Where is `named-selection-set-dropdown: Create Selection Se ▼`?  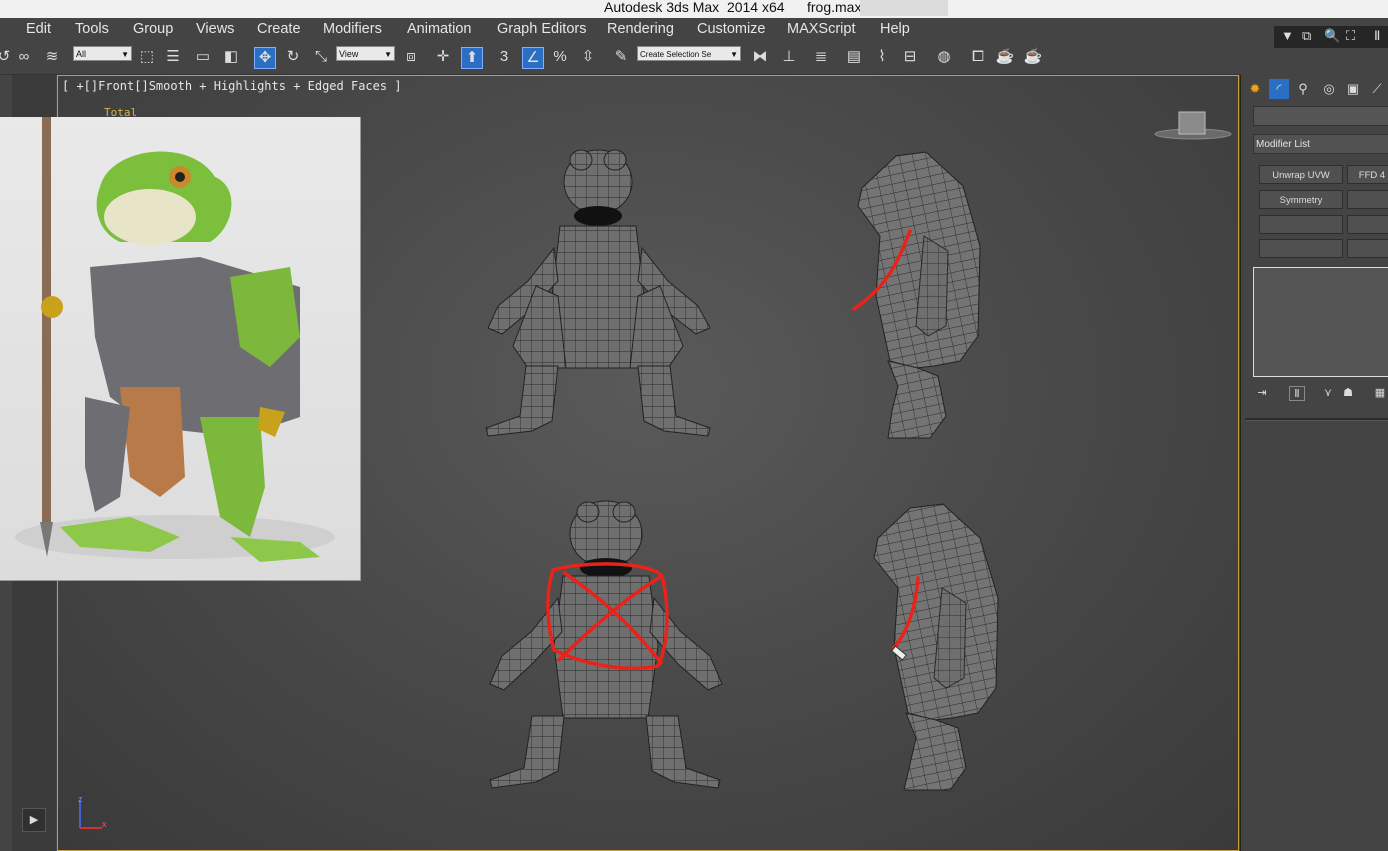 named-selection-set-dropdown: Create Selection Se ▼ is located at coordinates (689, 53).